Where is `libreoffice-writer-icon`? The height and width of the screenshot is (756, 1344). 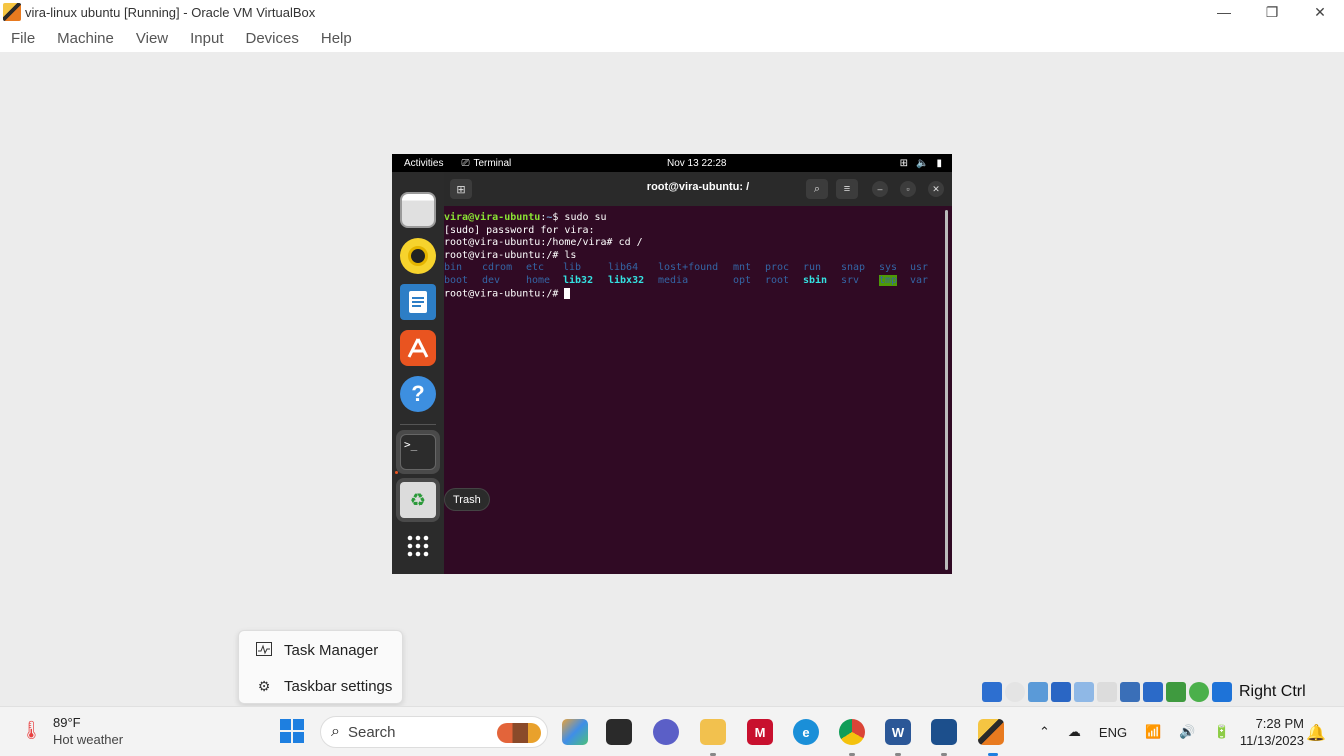 libreoffice-writer-icon is located at coordinates (418, 302).